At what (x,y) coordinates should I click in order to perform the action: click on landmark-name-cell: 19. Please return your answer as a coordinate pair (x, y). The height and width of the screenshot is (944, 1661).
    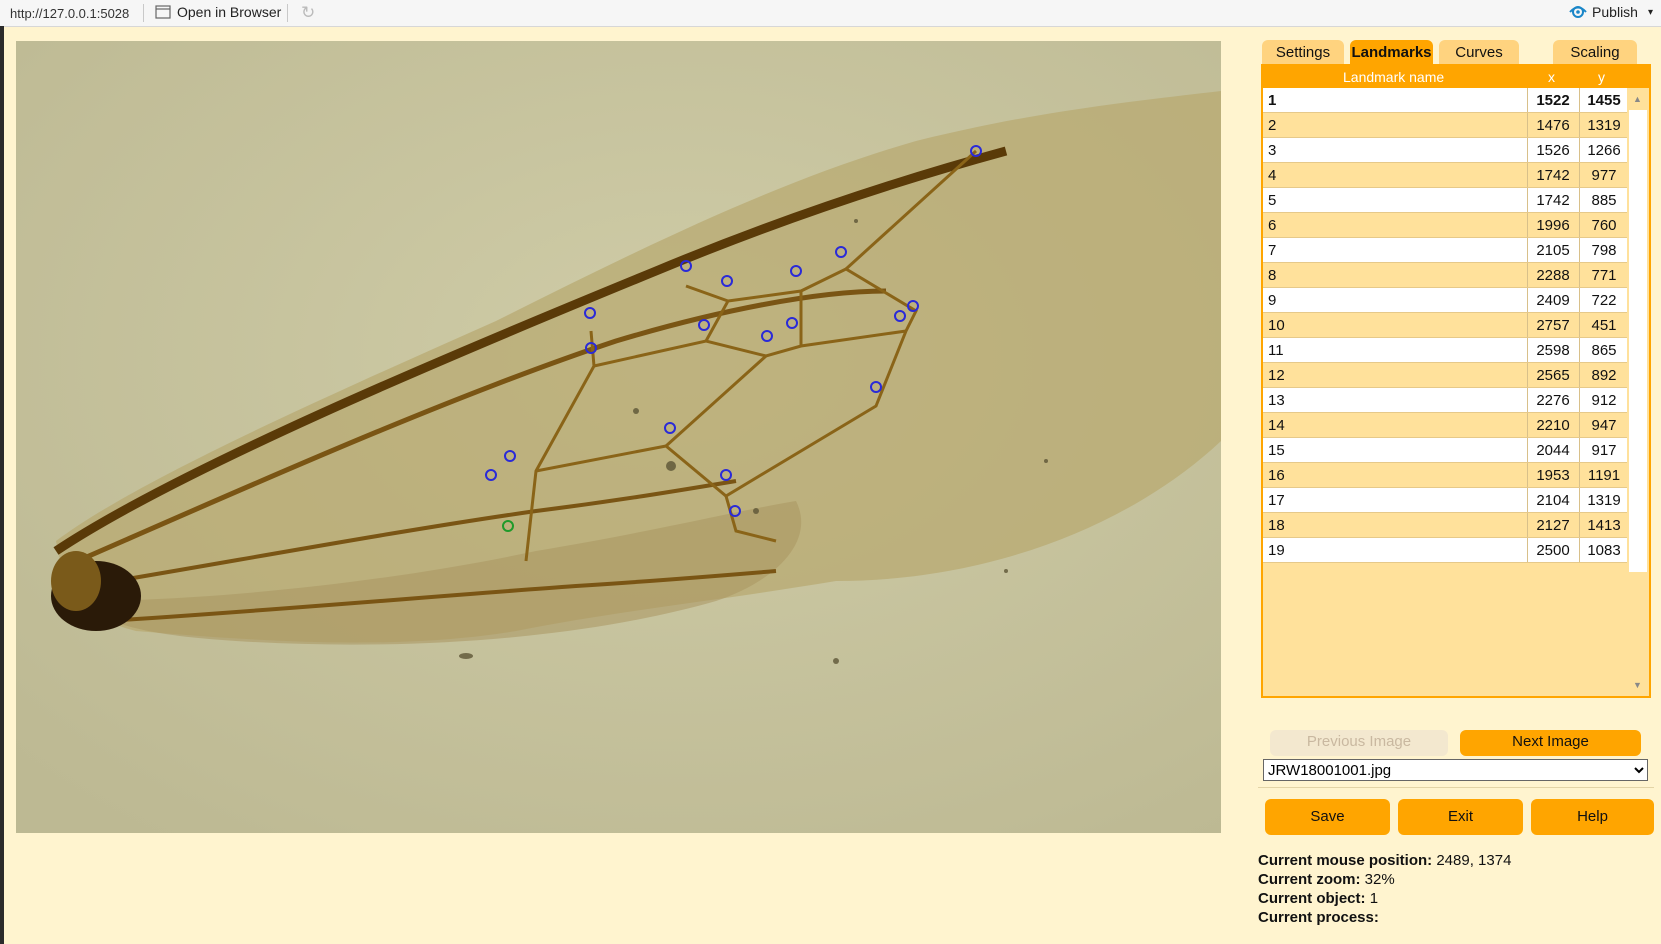
    Looking at the image, I should click on (1276, 550).